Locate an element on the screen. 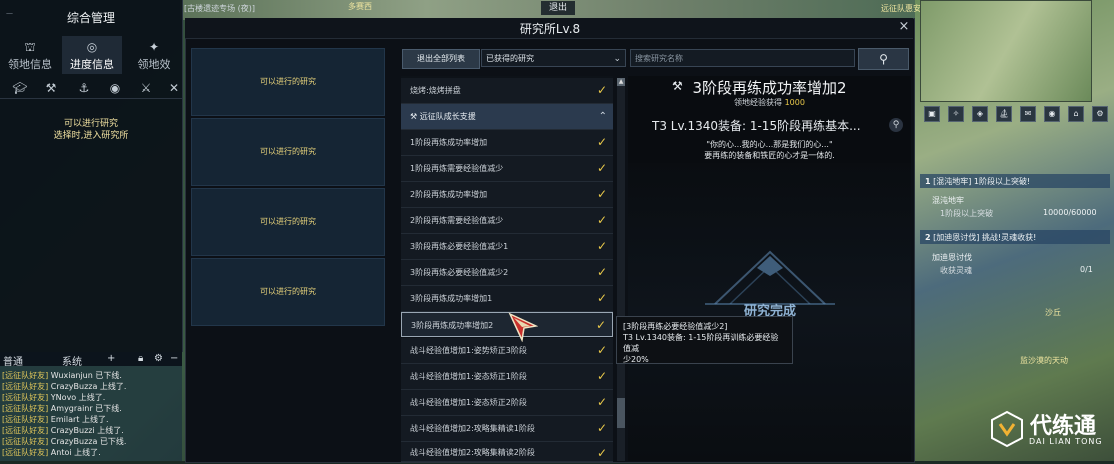  quest-entry: 2 [加迪恩讨伐] 挑战!灵魂收获! is located at coordinates (980, 237).